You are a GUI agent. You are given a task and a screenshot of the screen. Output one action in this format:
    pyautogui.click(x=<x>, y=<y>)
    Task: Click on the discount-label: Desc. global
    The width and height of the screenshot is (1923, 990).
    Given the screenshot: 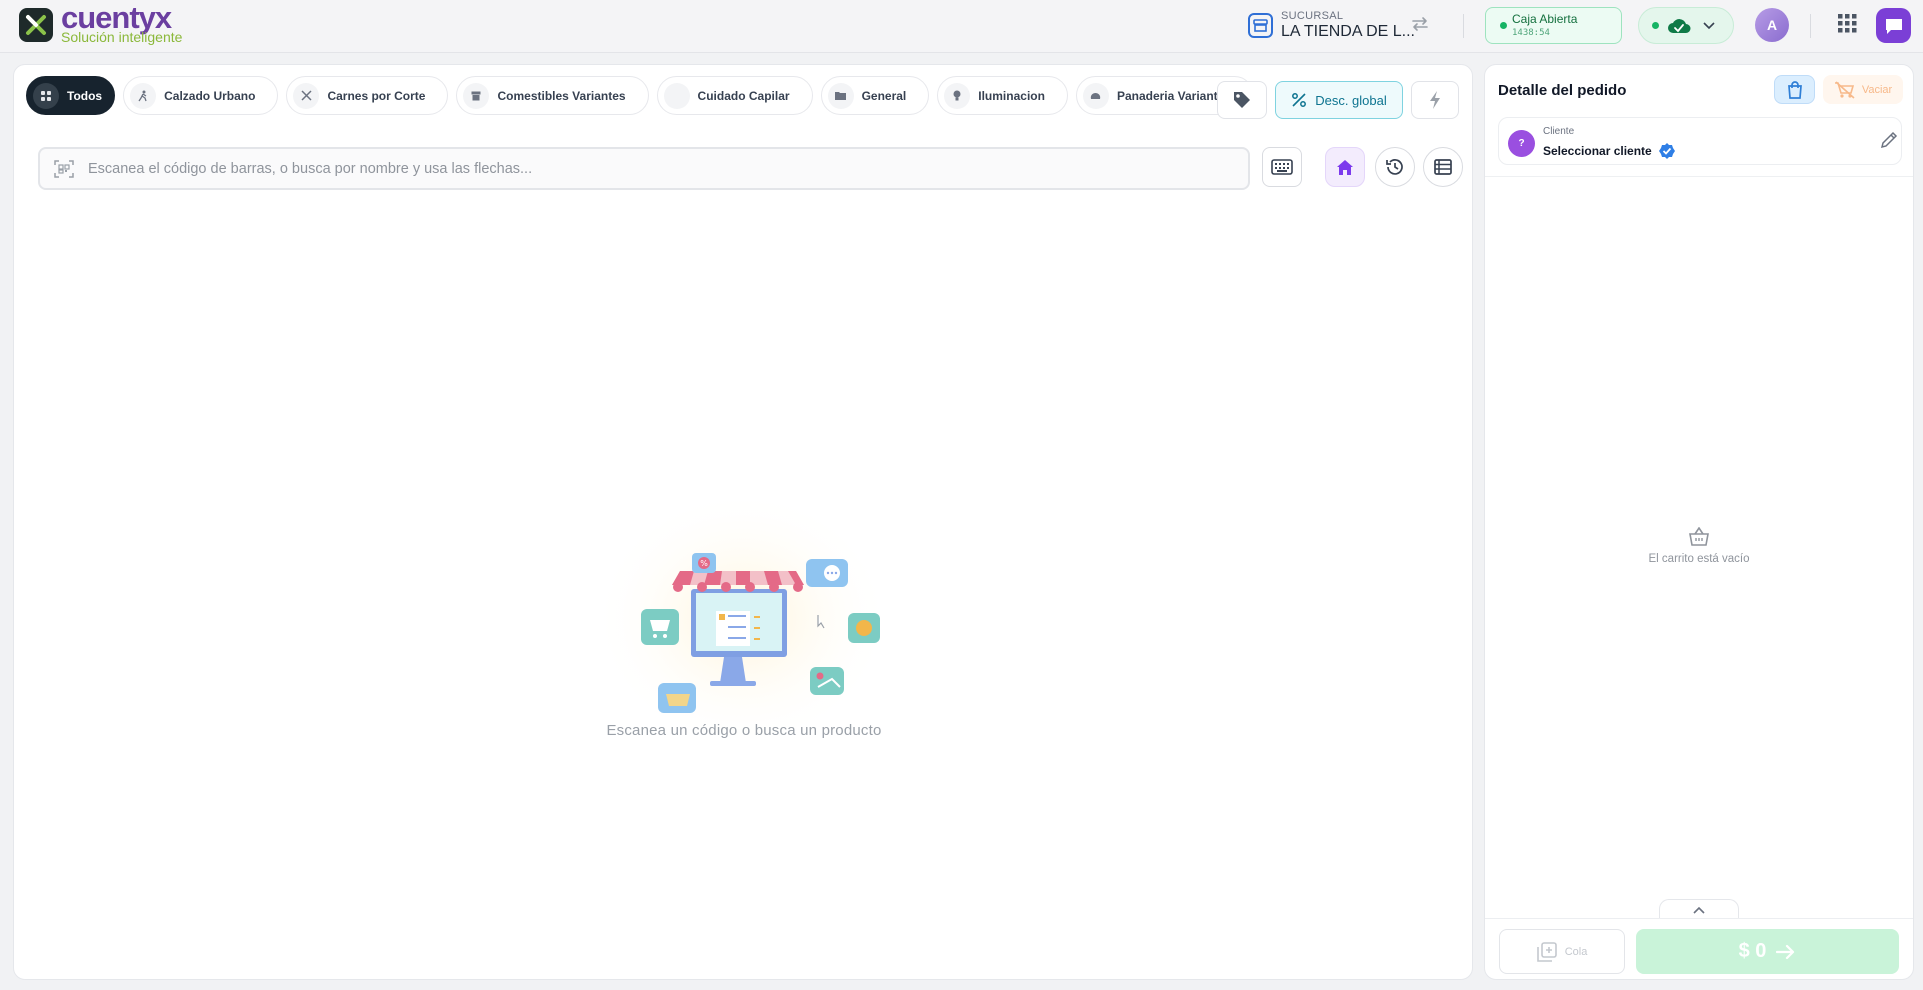 What is the action you would take?
    pyautogui.click(x=1351, y=100)
    